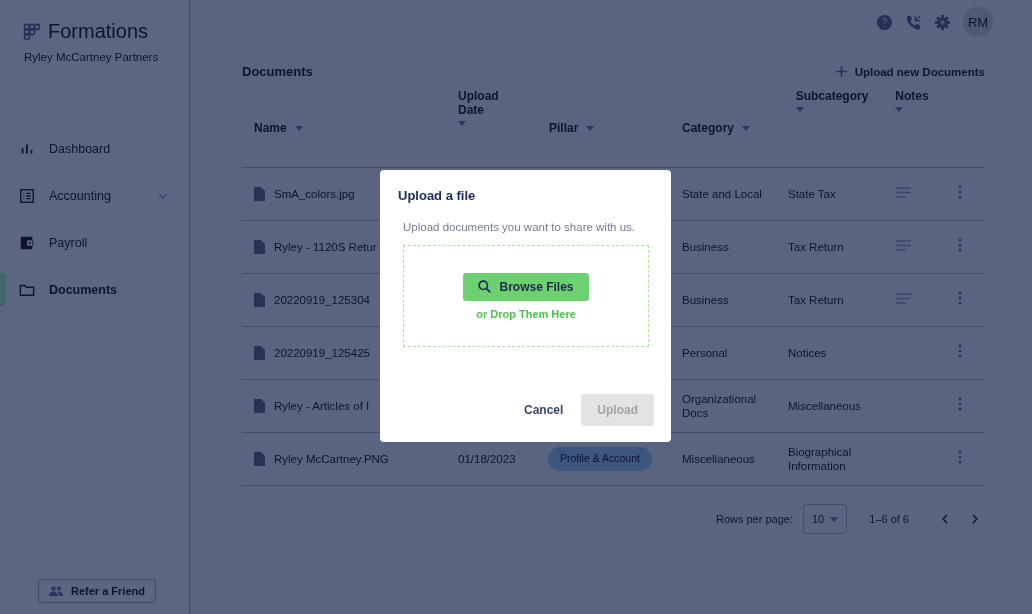 The width and height of the screenshot is (1032, 614). What do you see at coordinates (889, 519) in the screenshot?
I see `page-range: 1–6 of 6` at bounding box center [889, 519].